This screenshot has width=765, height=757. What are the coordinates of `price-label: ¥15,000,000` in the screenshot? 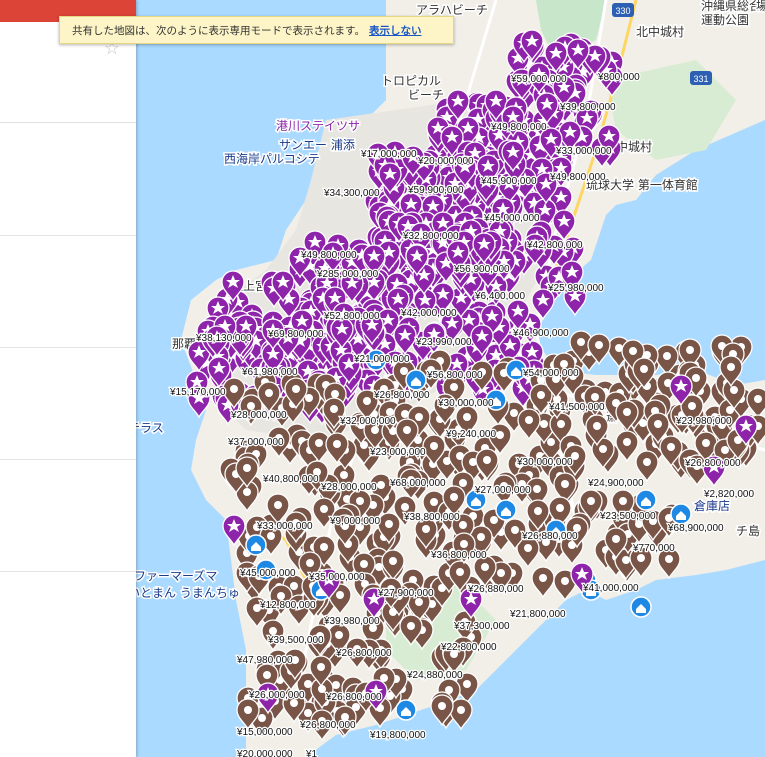 It's located at (264, 732).